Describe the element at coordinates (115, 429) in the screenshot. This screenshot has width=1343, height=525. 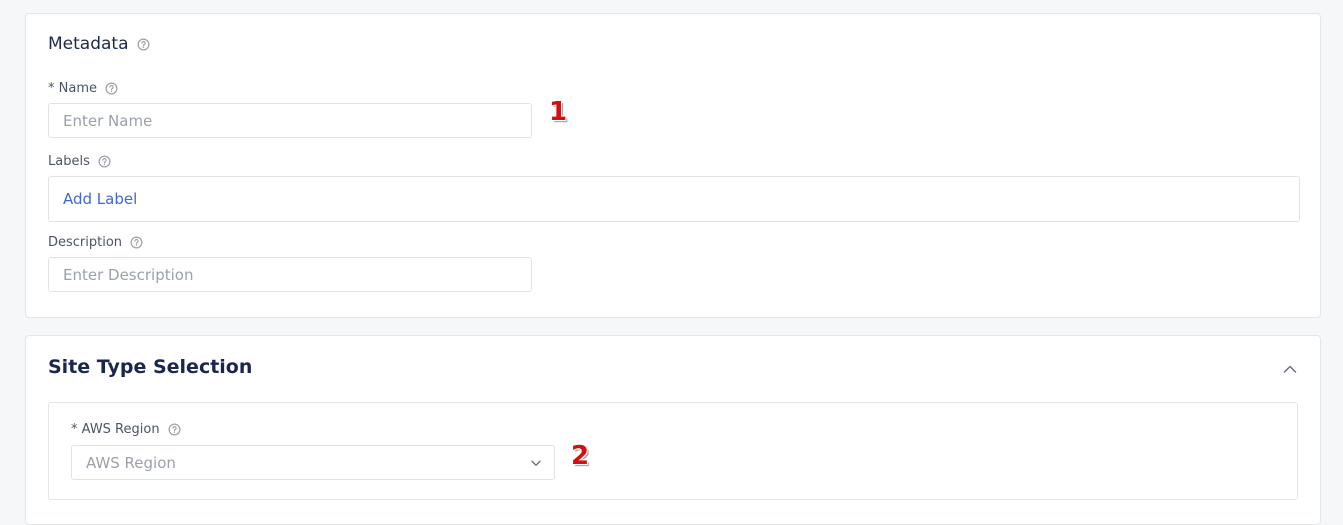
I see `region-label-text: * AWS Region` at that location.